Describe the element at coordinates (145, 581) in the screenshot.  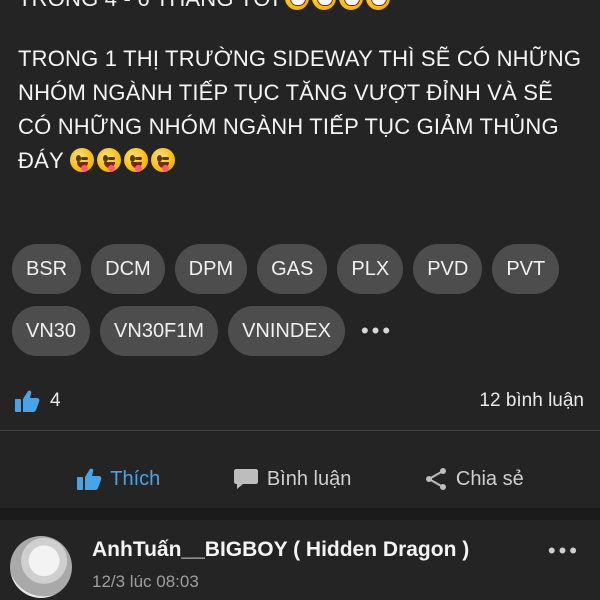
I see `comment-timestamp: 12/3 lúc 08:03` at that location.